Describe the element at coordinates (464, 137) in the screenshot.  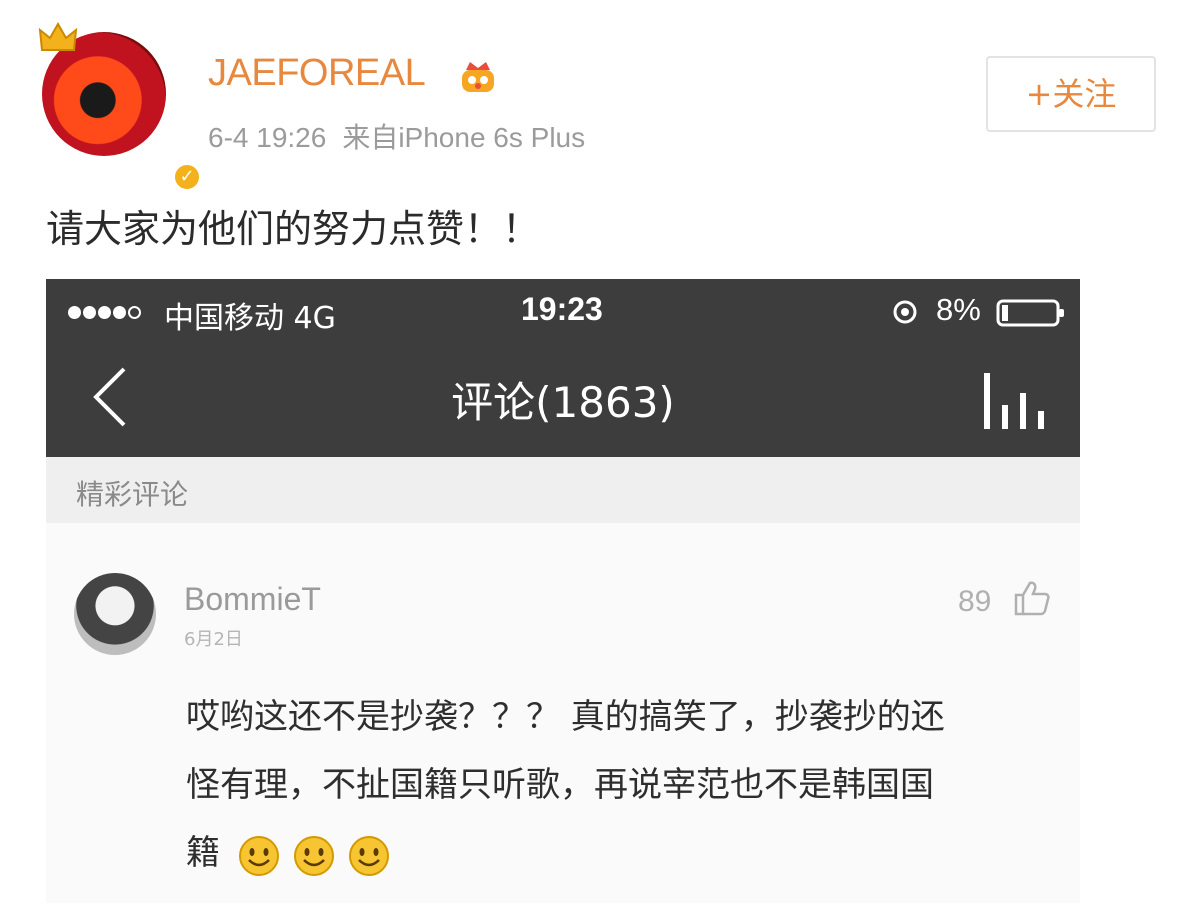
I see `post-source: 来自iPhone 6s Plus` at that location.